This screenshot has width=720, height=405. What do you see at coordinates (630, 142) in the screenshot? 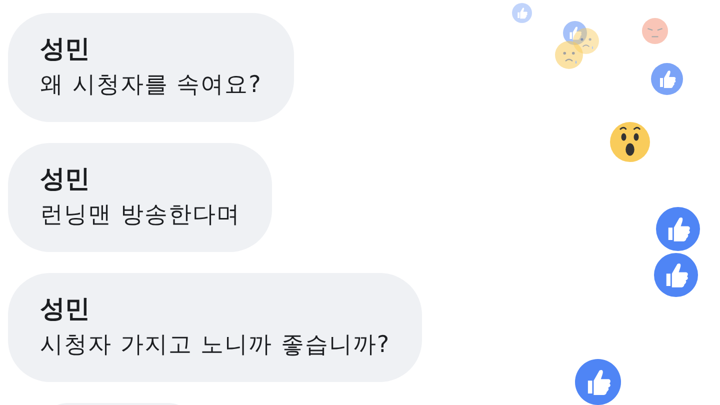
I see `surprised-face-icon` at bounding box center [630, 142].